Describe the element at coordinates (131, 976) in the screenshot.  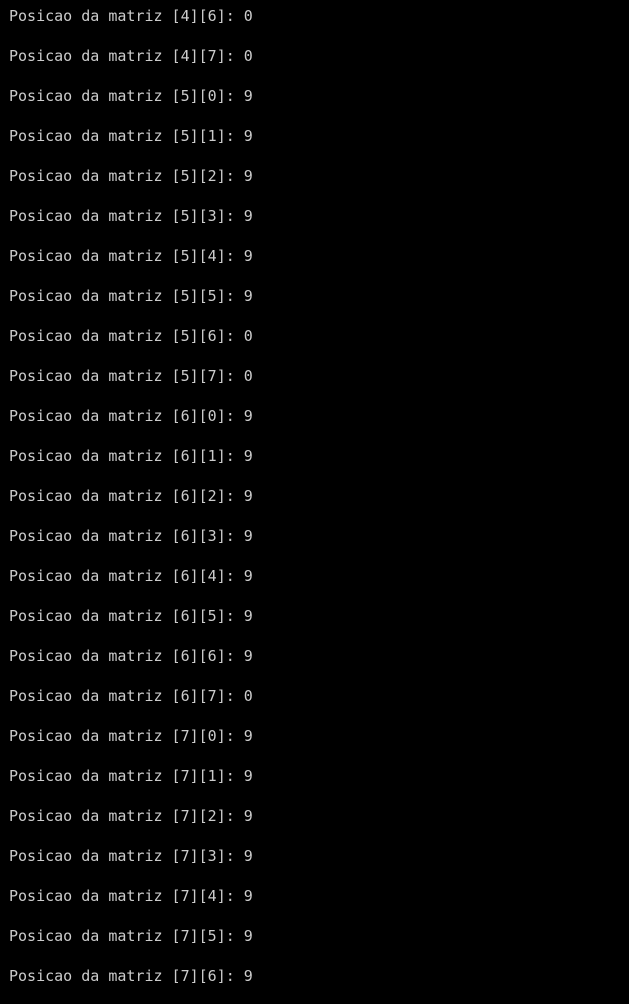
I see `console-line: Posicao da matriz [7][6]: 9` at that location.